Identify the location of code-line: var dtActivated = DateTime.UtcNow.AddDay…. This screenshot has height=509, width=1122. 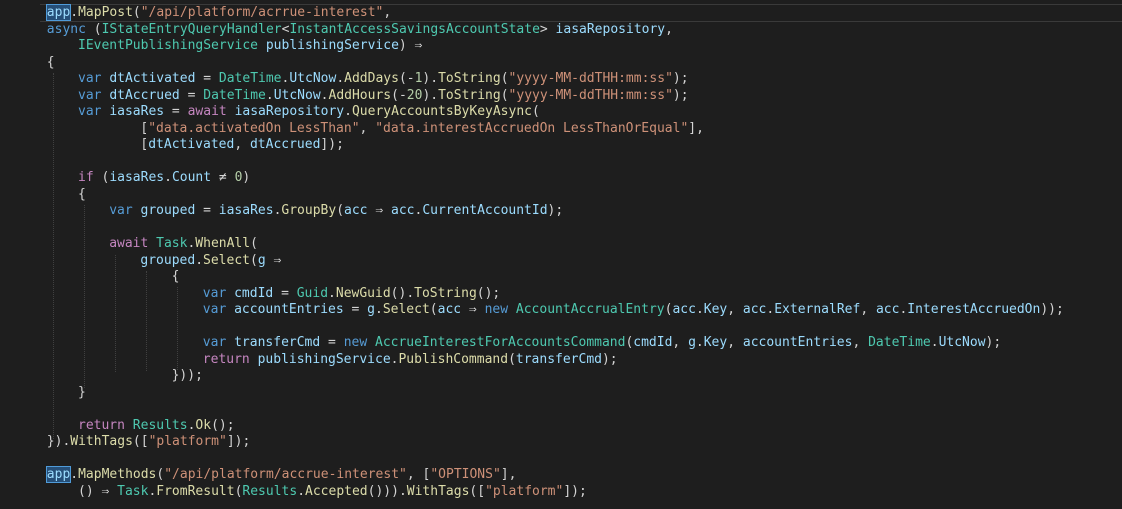
(561, 79).